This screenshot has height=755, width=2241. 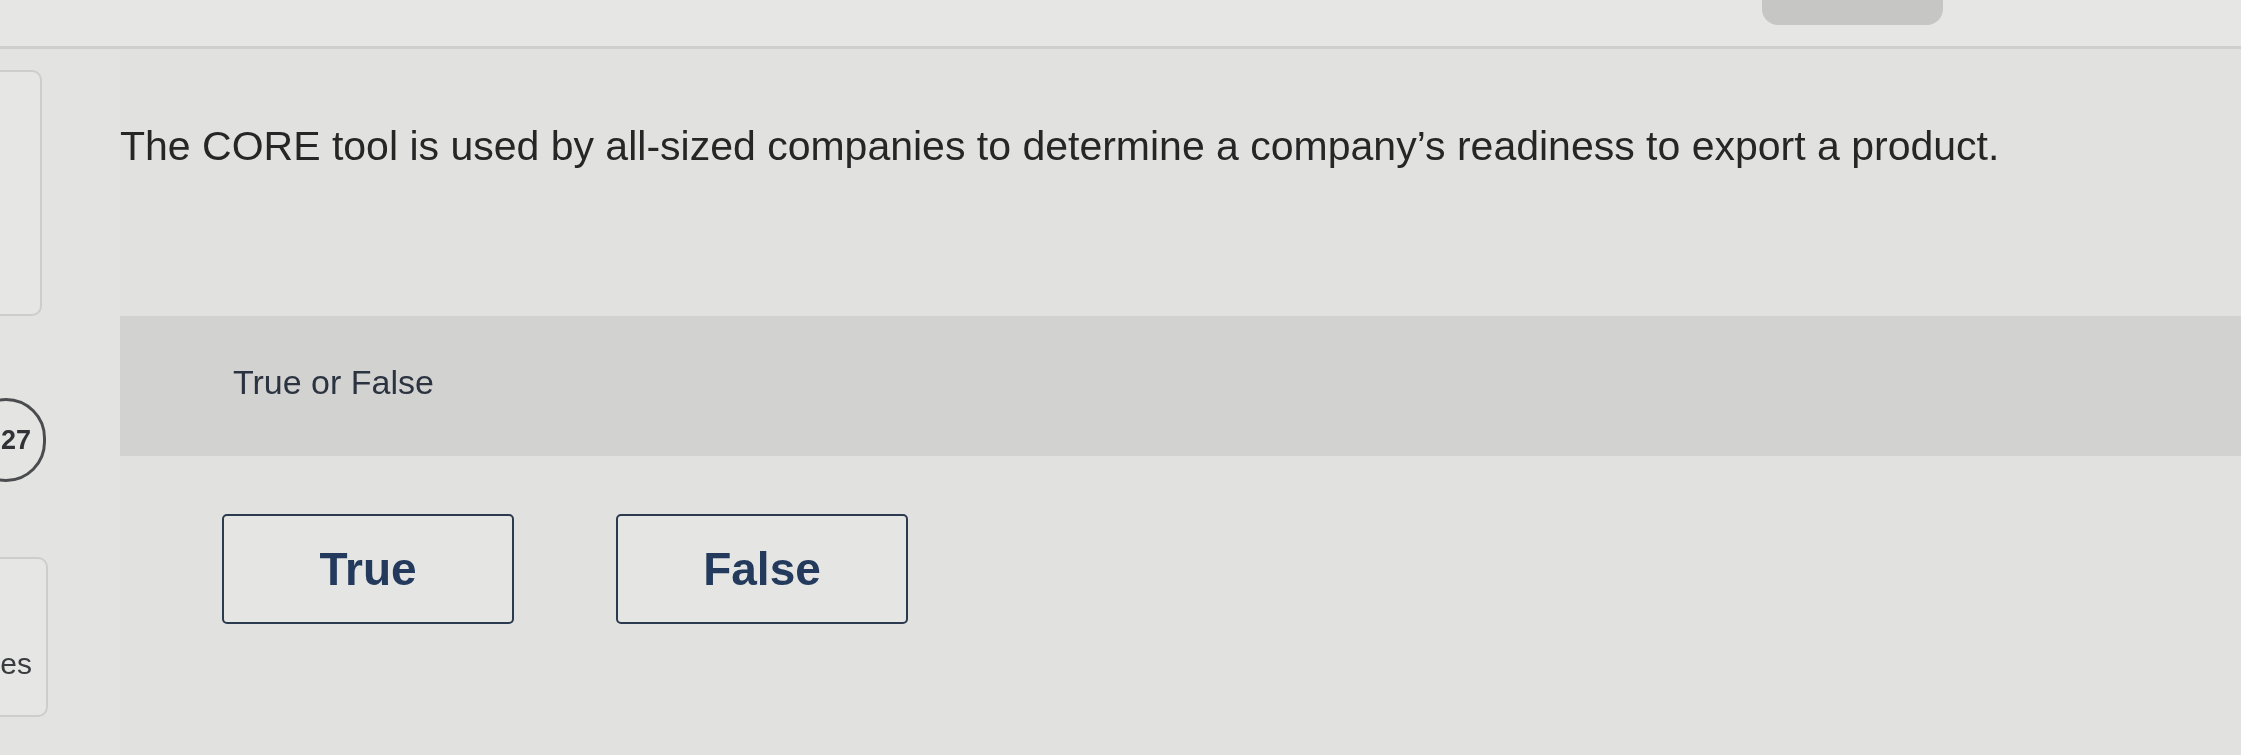 I want to click on answer-option: True, so click(x=368, y=569).